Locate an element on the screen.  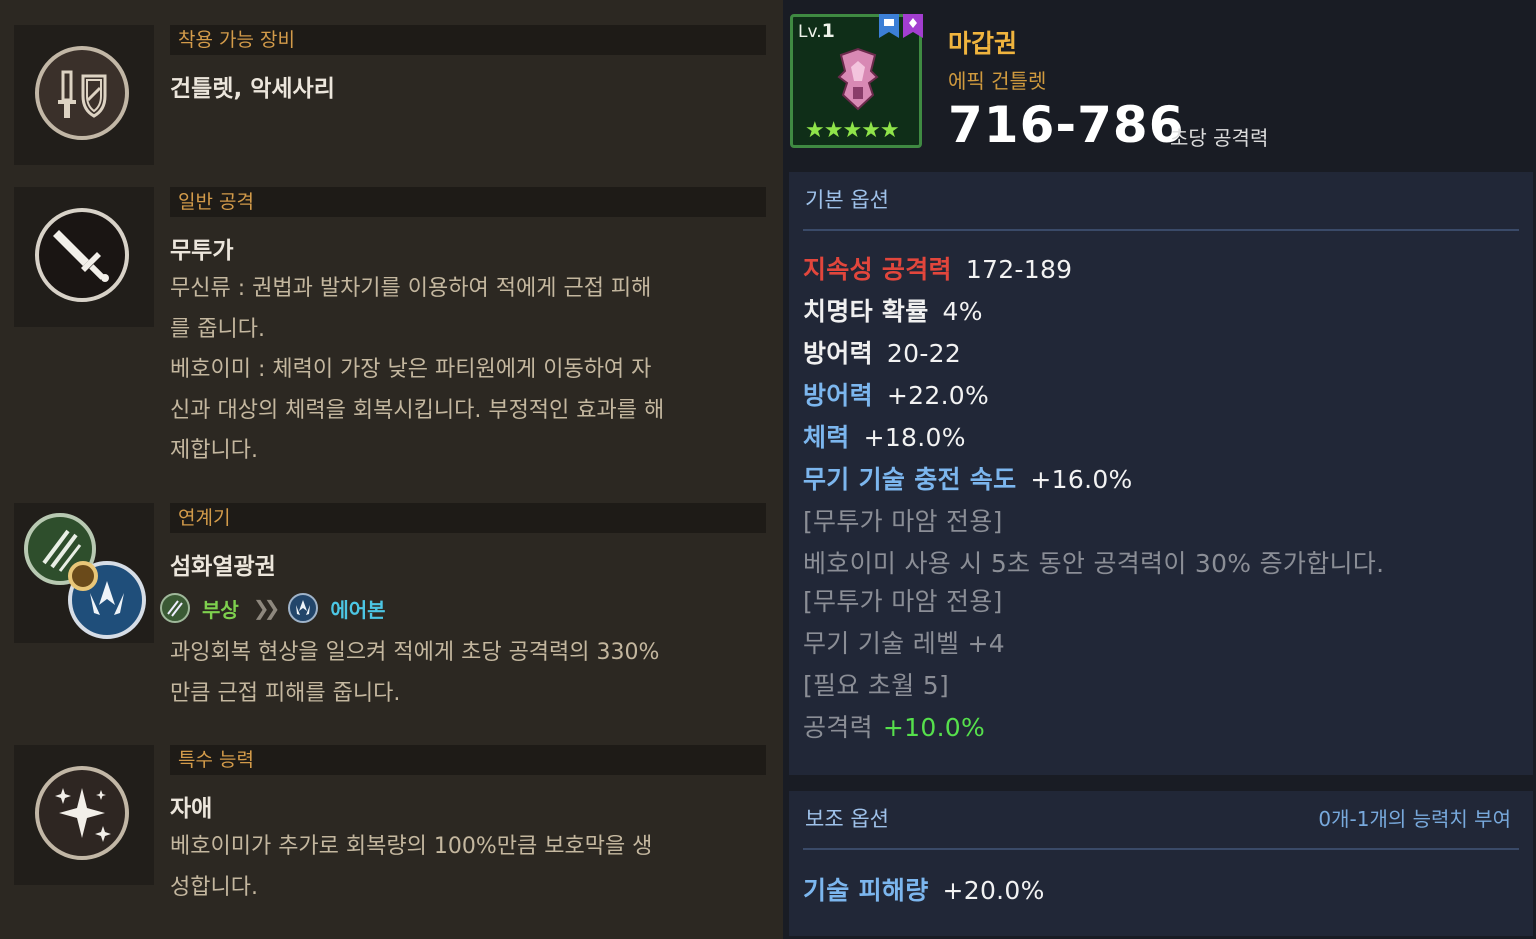
description-line: 과잉회복 현상을 일으켜 적에게 초당 공격력의 330% is located at coordinates (415, 652).